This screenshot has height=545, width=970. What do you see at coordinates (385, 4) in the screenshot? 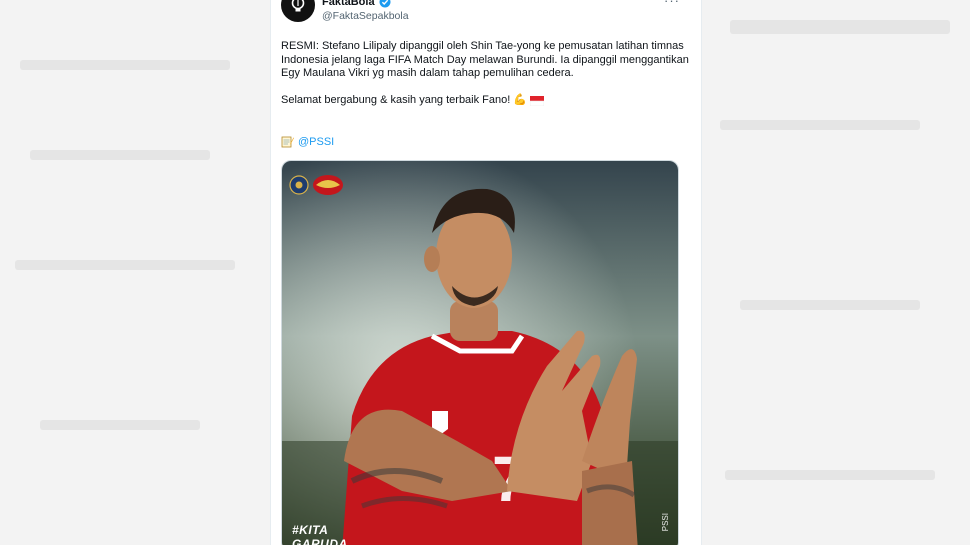
I see `verified-badge-icon` at bounding box center [385, 4].